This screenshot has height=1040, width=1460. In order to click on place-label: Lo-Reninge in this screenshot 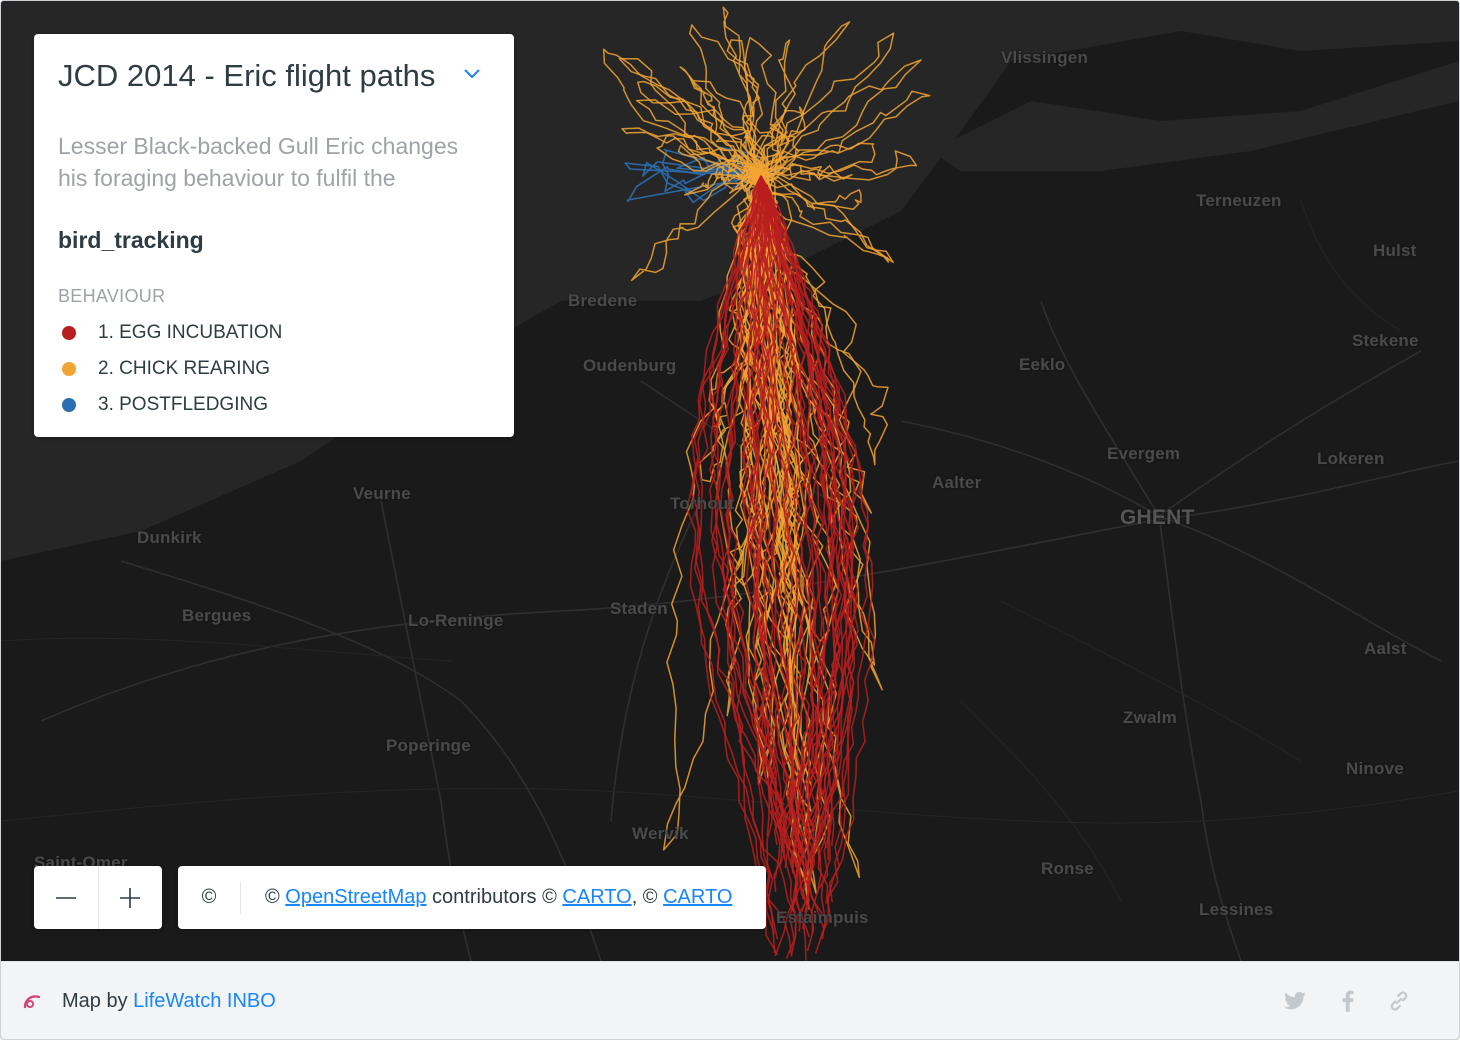, I will do `click(456, 620)`.